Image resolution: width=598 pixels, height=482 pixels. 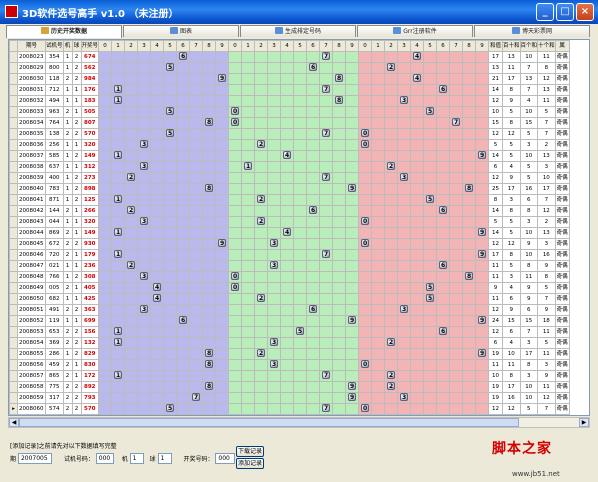 I want to click on table-row: 2008049 005 2 1 405 4 0 5 9 4 9 5 奇偶, so click(x=289, y=288).